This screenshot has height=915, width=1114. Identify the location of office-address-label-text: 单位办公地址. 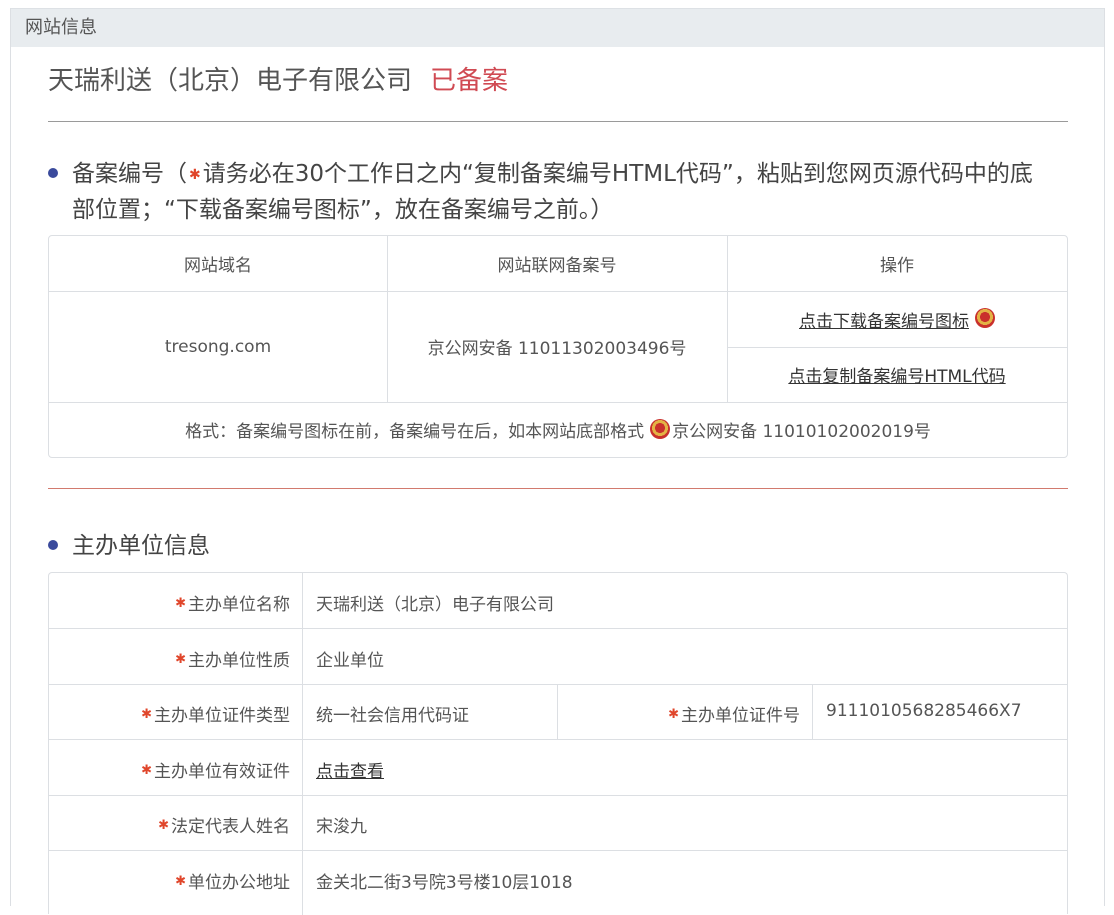
(239, 883).